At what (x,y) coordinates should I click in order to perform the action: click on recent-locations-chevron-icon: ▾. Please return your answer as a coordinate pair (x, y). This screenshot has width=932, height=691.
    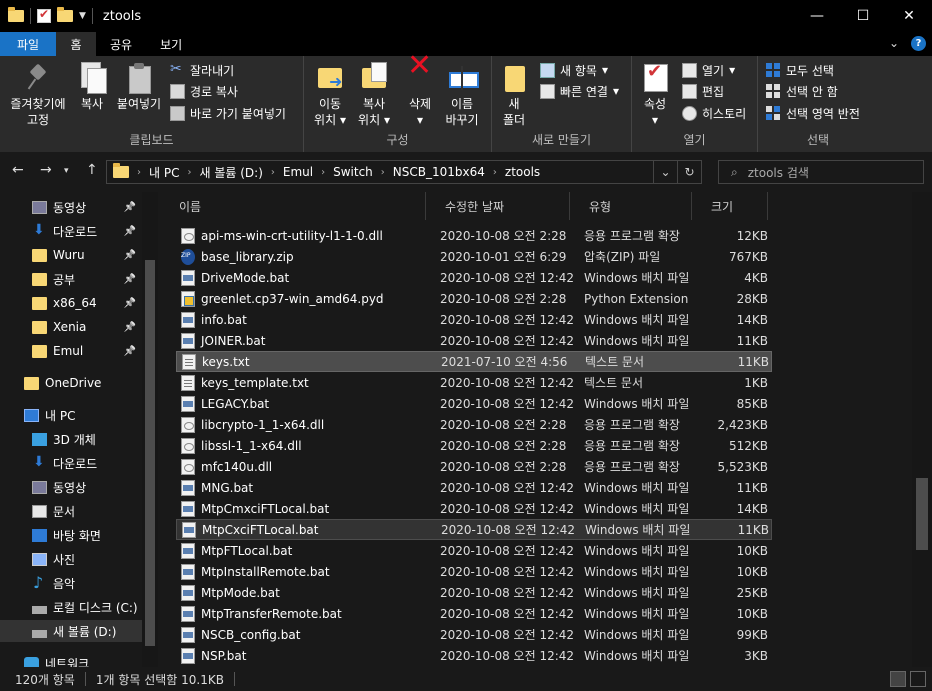
    Looking at the image, I should click on (66, 171).